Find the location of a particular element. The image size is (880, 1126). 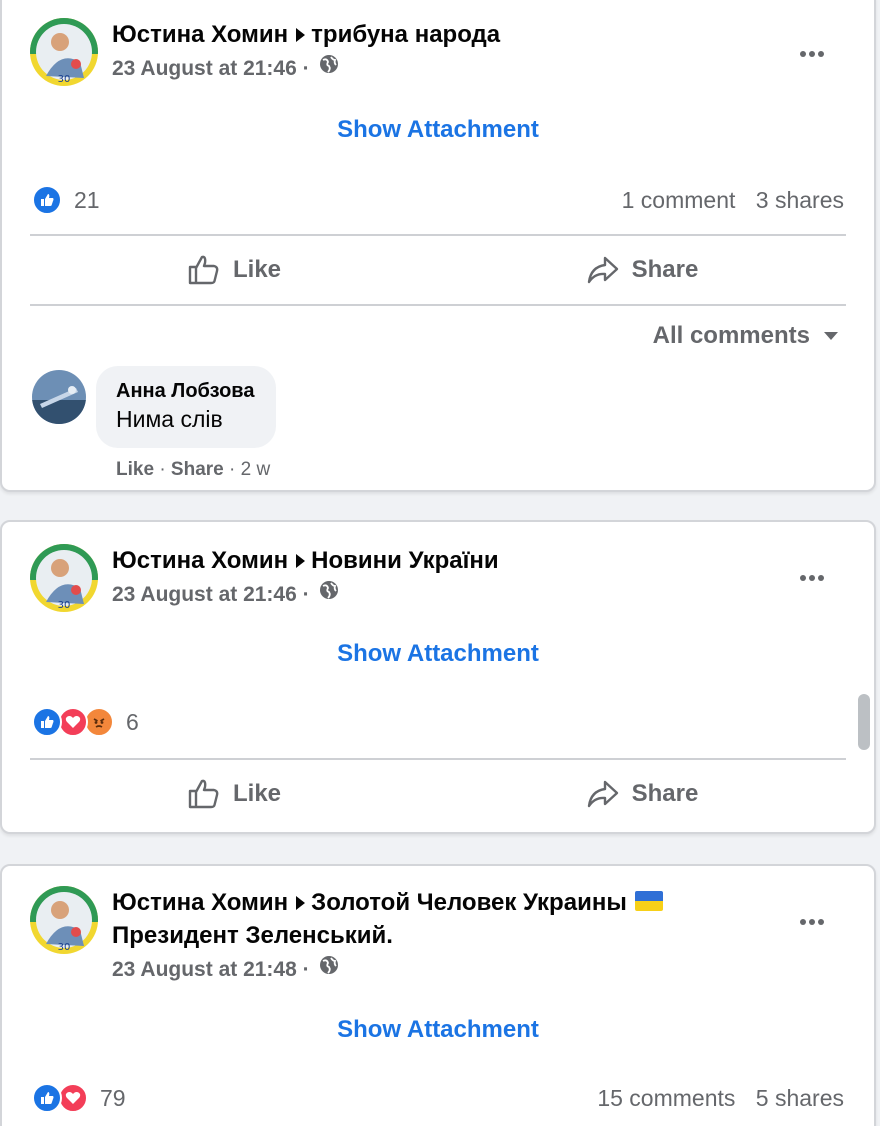

reaction-count: 21 is located at coordinates (87, 200).